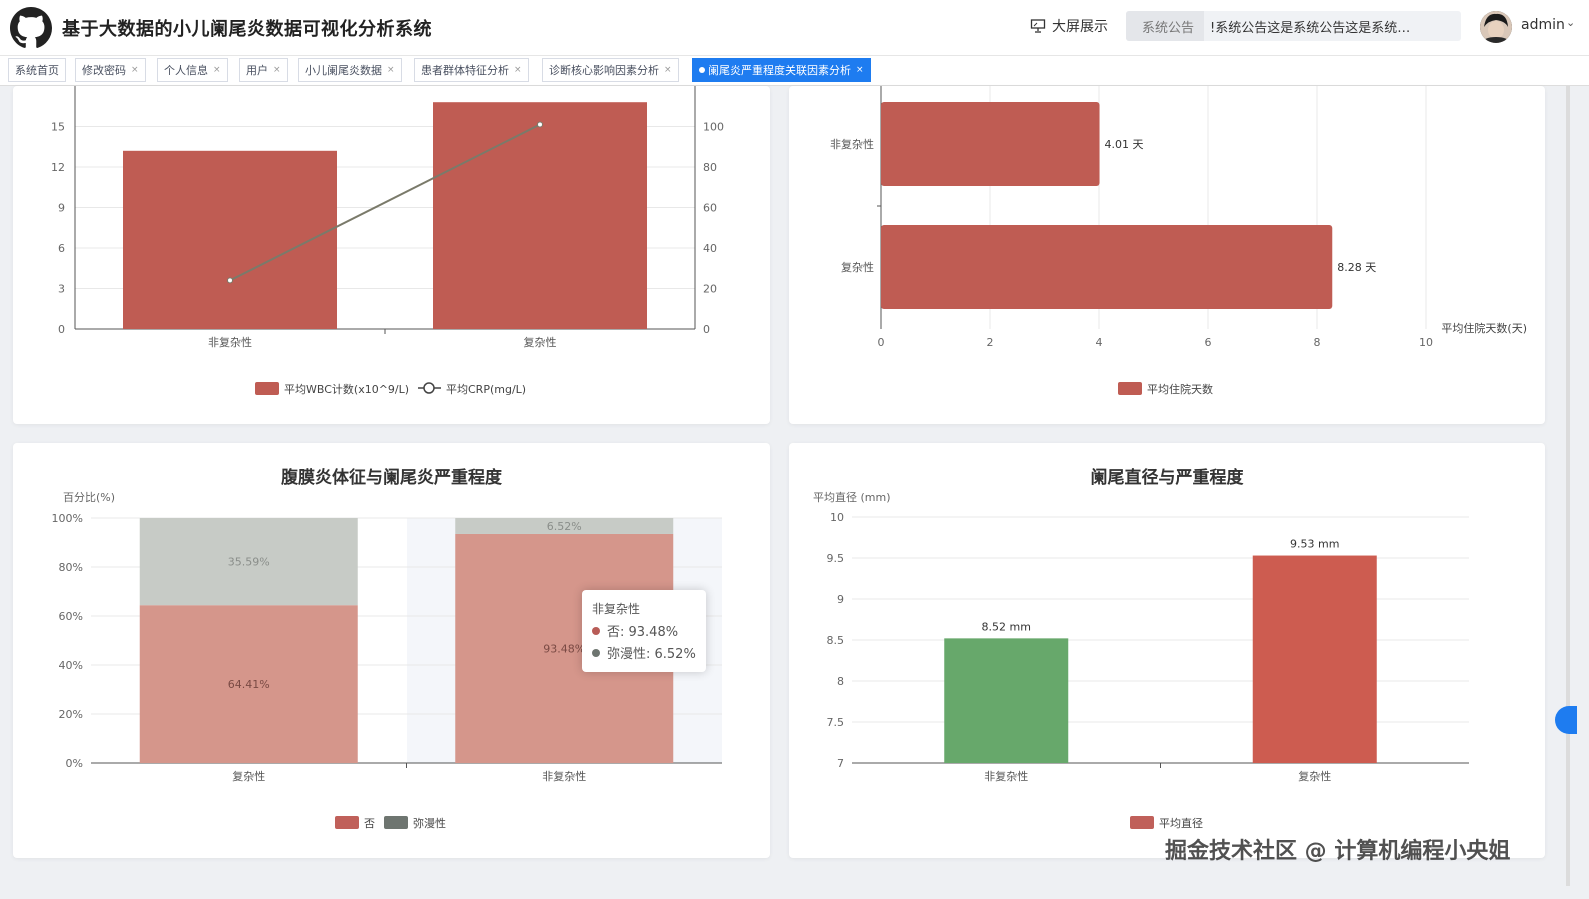  I want to click on y-tick-label: 40%, so click(71, 665).